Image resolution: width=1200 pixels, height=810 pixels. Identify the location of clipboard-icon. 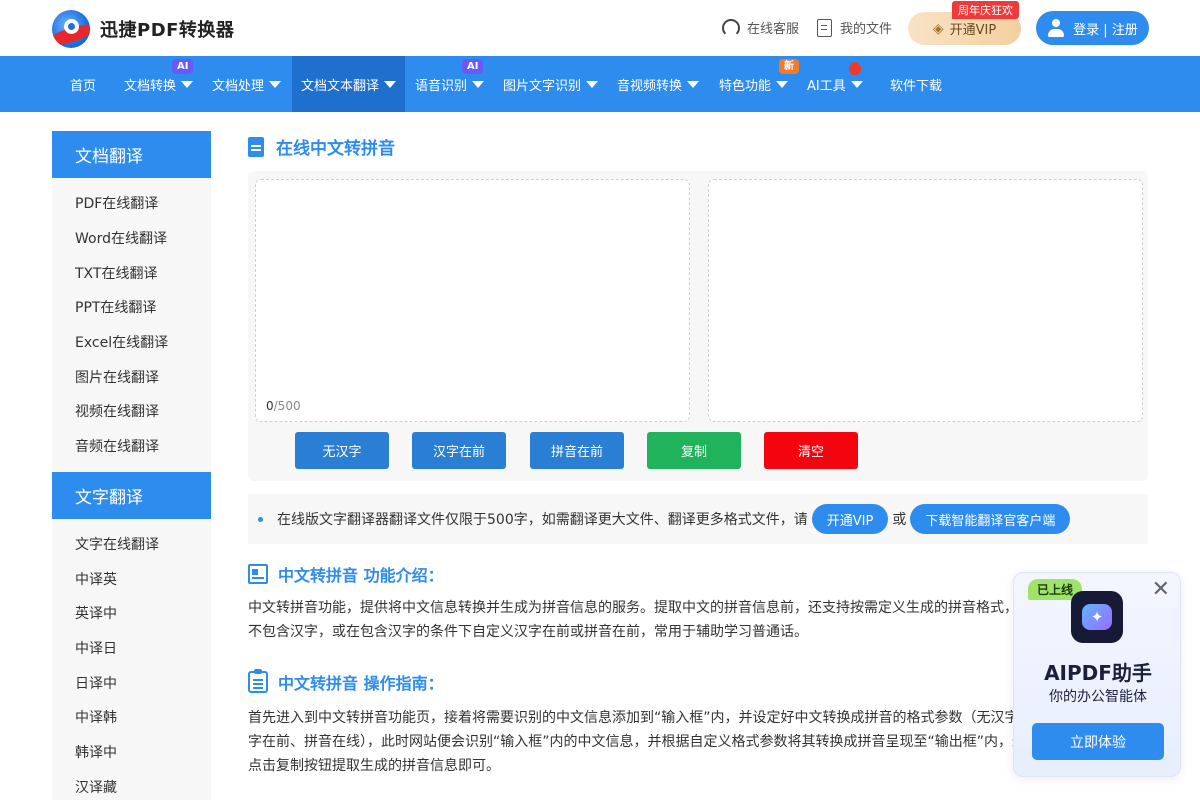
(258, 682).